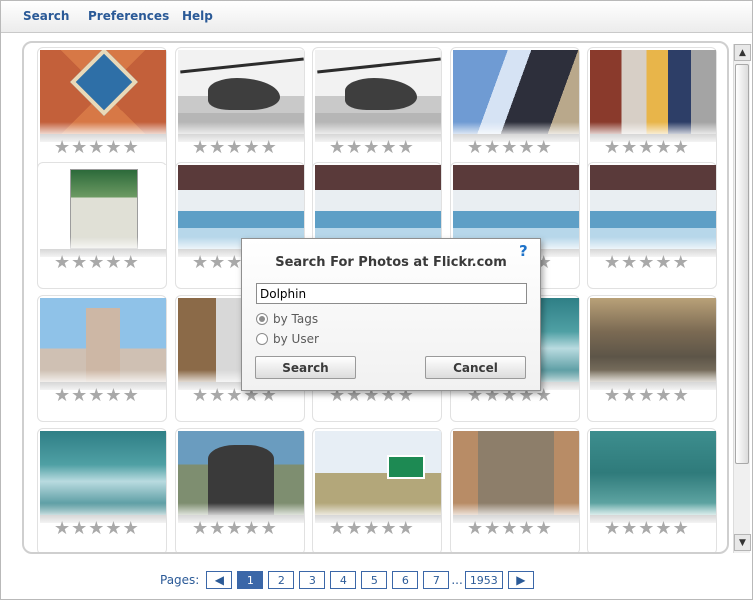 This screenshot has width=753, height=600. Describe the element at coordinates (405, 580) in the screenshot. I see `page-button: 6` at that location.